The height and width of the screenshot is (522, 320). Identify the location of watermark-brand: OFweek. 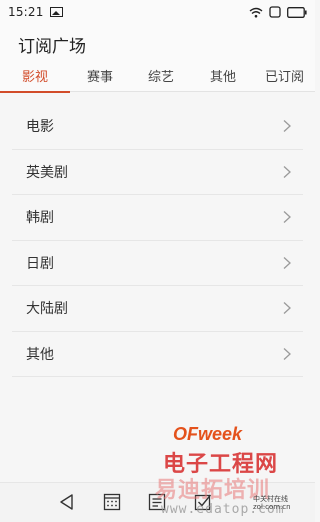
(208, 434).